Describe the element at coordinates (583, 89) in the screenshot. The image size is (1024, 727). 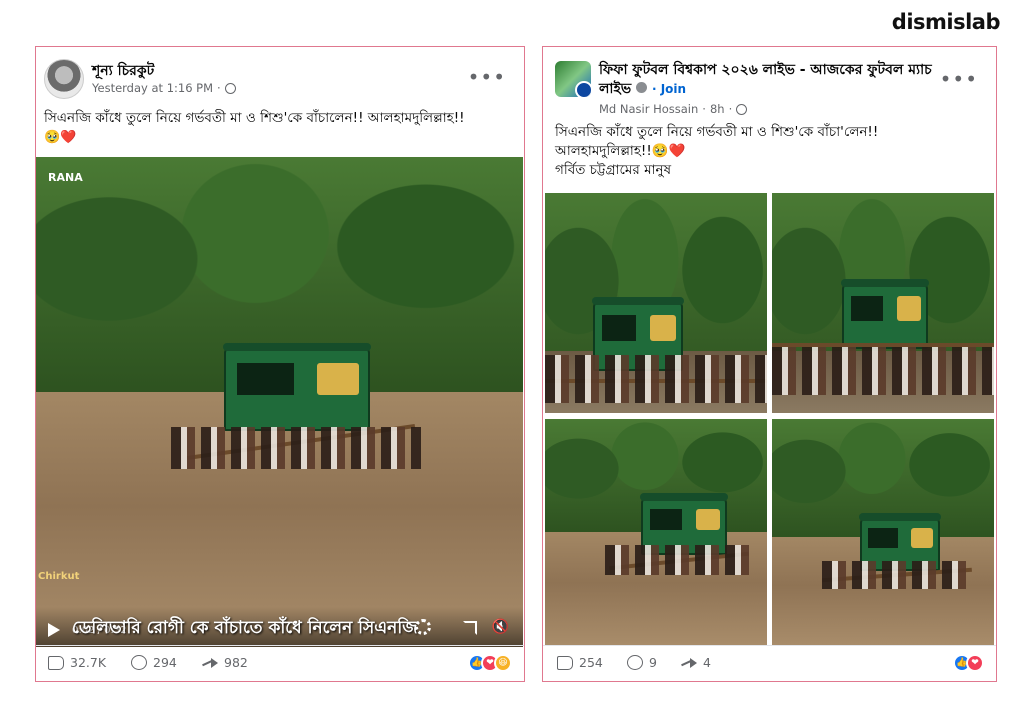
I see `user-avatar-mini` at that location.